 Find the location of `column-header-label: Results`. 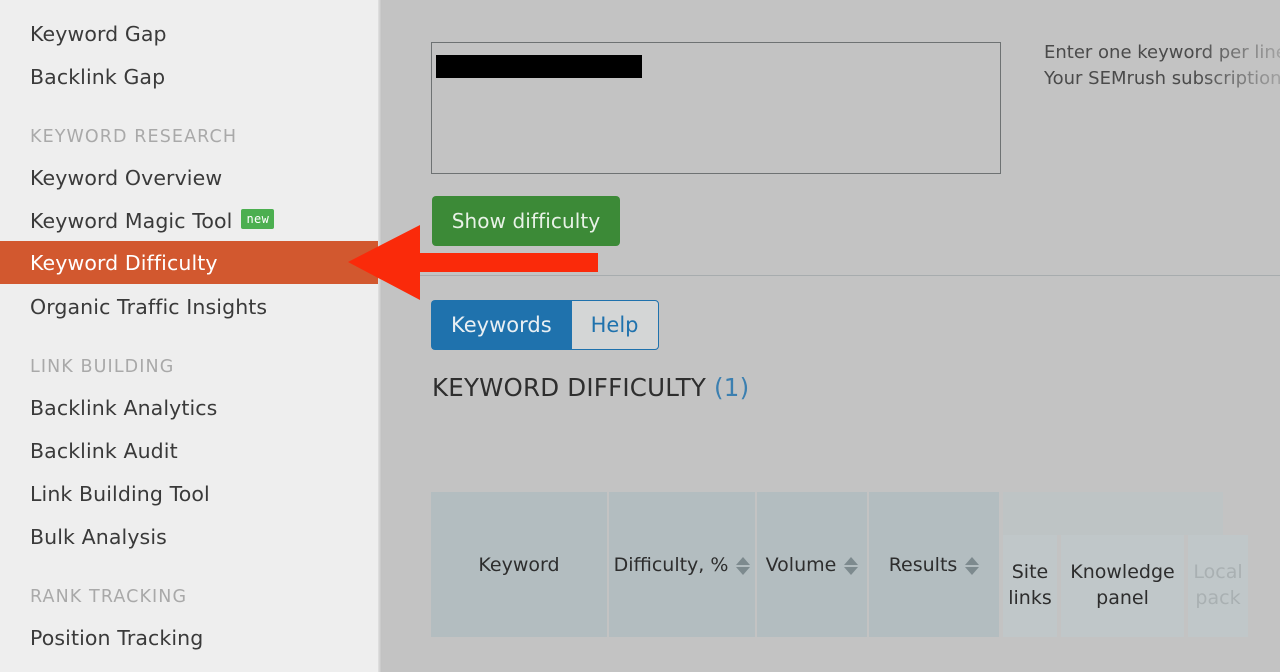

column-header-label: Results is located at coordinates (923, 564).